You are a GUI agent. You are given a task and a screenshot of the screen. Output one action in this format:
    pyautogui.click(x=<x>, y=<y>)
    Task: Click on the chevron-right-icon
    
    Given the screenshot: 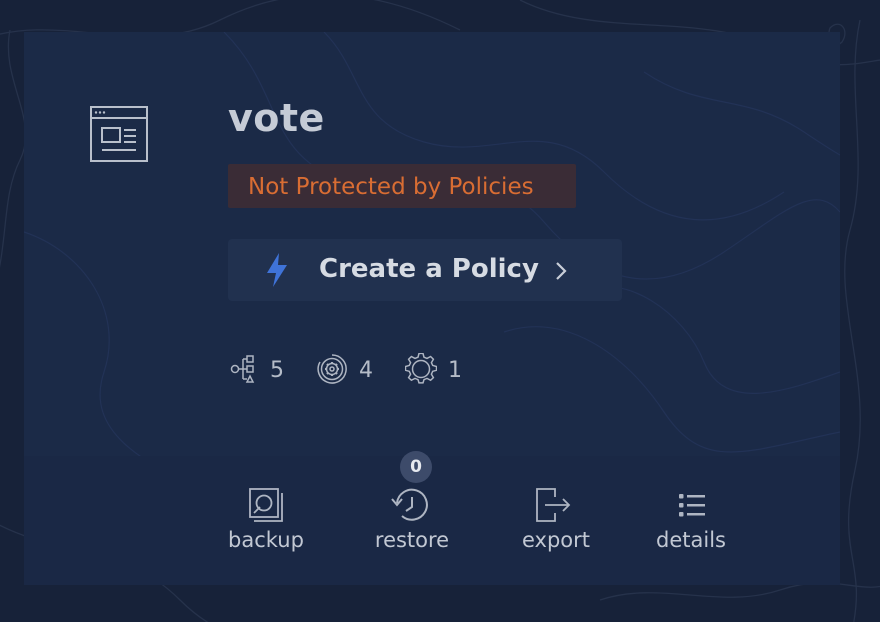 What is the action you would take?
    pyautogui.click(x=561, y=271)
    